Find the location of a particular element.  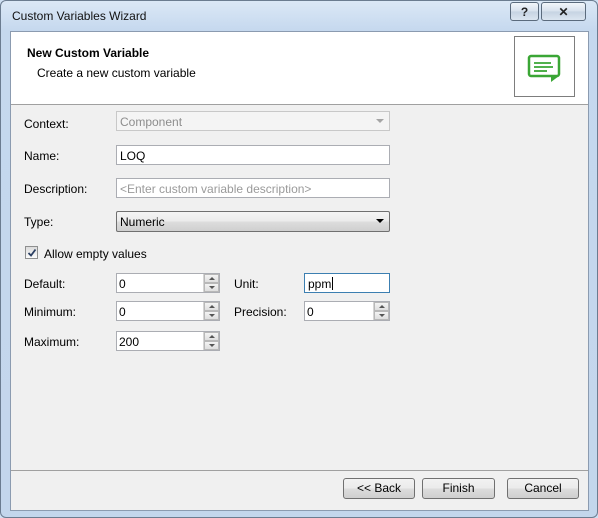

default-label: Default: is located at coordinates (45, 284).